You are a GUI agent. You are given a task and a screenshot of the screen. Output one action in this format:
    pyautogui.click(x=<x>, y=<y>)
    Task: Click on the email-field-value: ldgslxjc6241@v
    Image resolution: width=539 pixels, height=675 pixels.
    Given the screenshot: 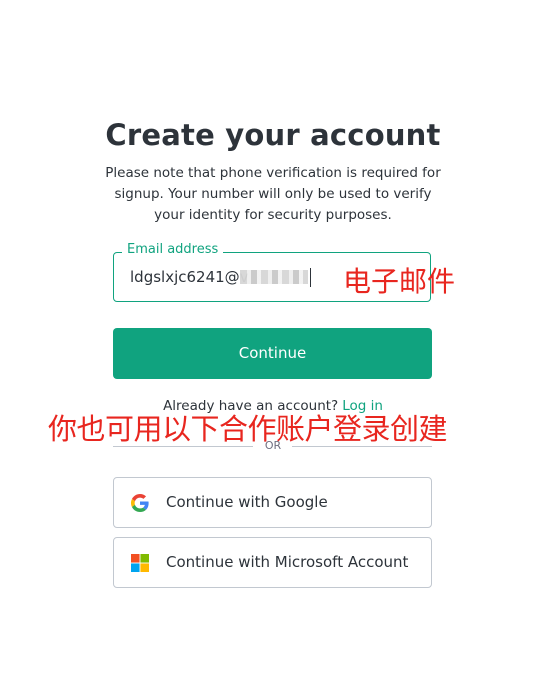 What is the action you would take?
    pyautogui.click(x=189, y=277)
    